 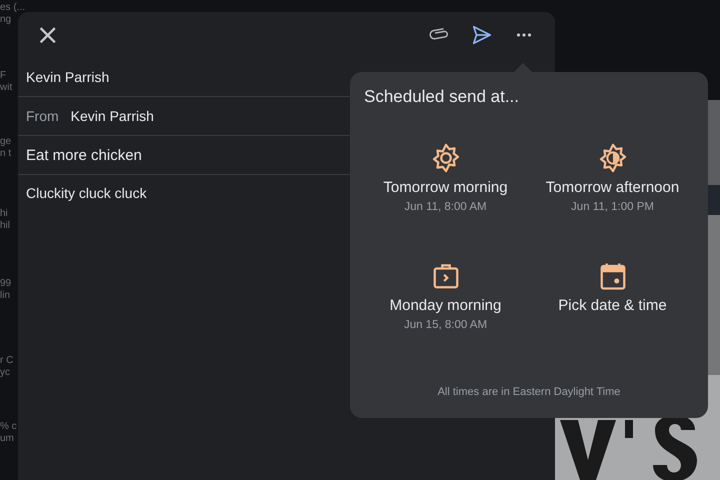 I want to click on recipient-field: Kevin Parrish, so click(x=68, y=77).